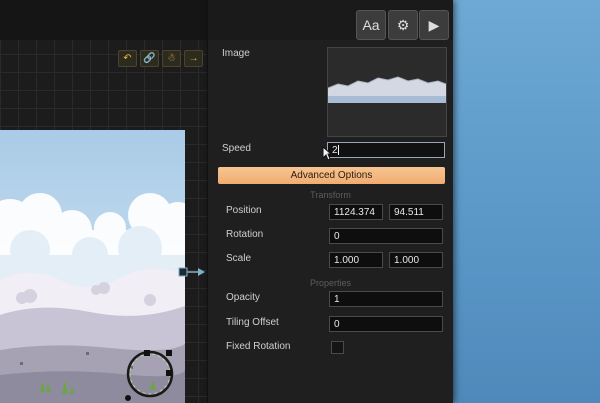  What do you see at coordinates (337, 347) in the screenshot?
I see `fixed-rotation-checkbox` at bounding box center [337, 347].